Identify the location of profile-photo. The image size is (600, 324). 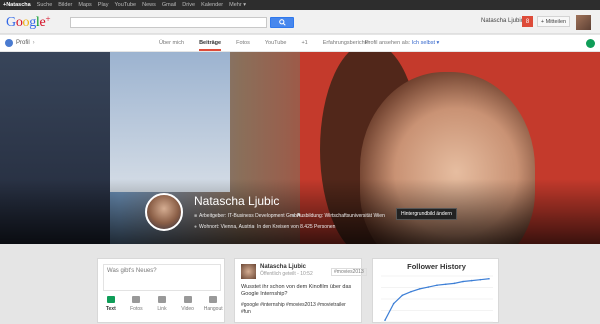
(164, 212).